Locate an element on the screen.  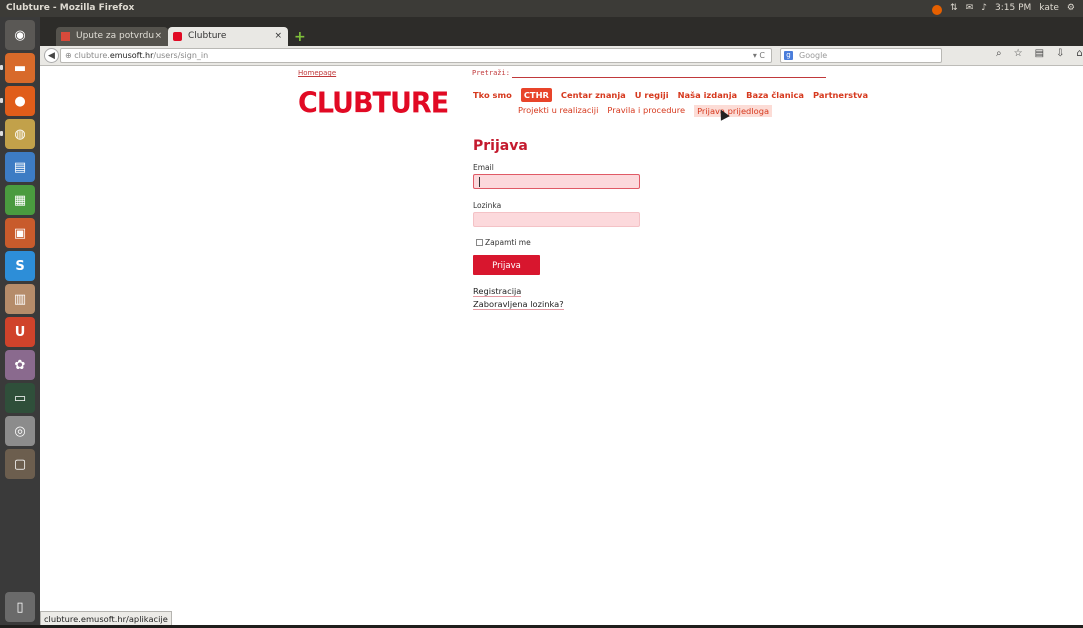
bookmarks-menu-icon: ▤ is located at coordinates (1039, 53).